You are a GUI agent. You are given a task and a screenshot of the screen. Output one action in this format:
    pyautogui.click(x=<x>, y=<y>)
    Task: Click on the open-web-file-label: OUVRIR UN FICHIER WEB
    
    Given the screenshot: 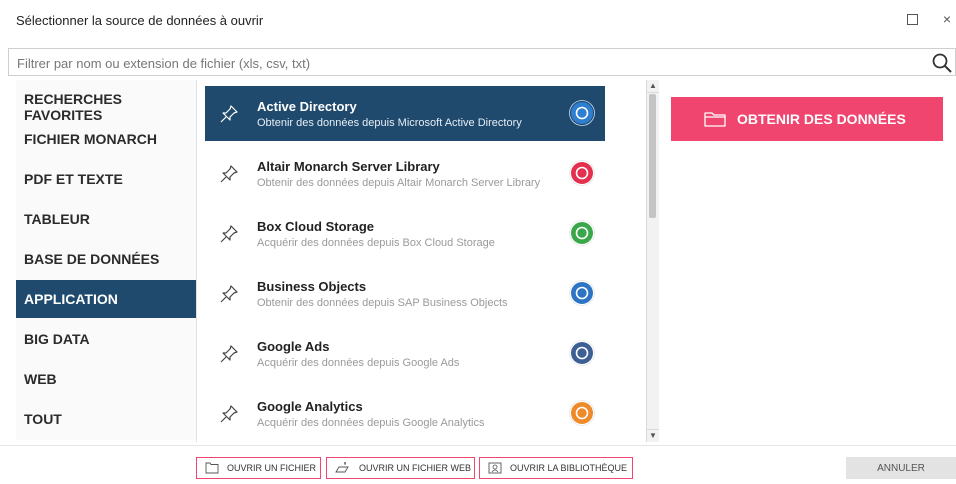 What is the action you would take?
    pyautogui.click(x=415, y=468)
    